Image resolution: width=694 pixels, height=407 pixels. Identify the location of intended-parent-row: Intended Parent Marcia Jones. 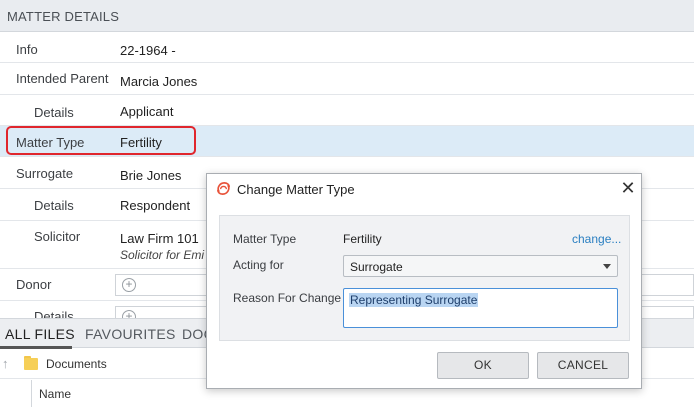
(347, 79).